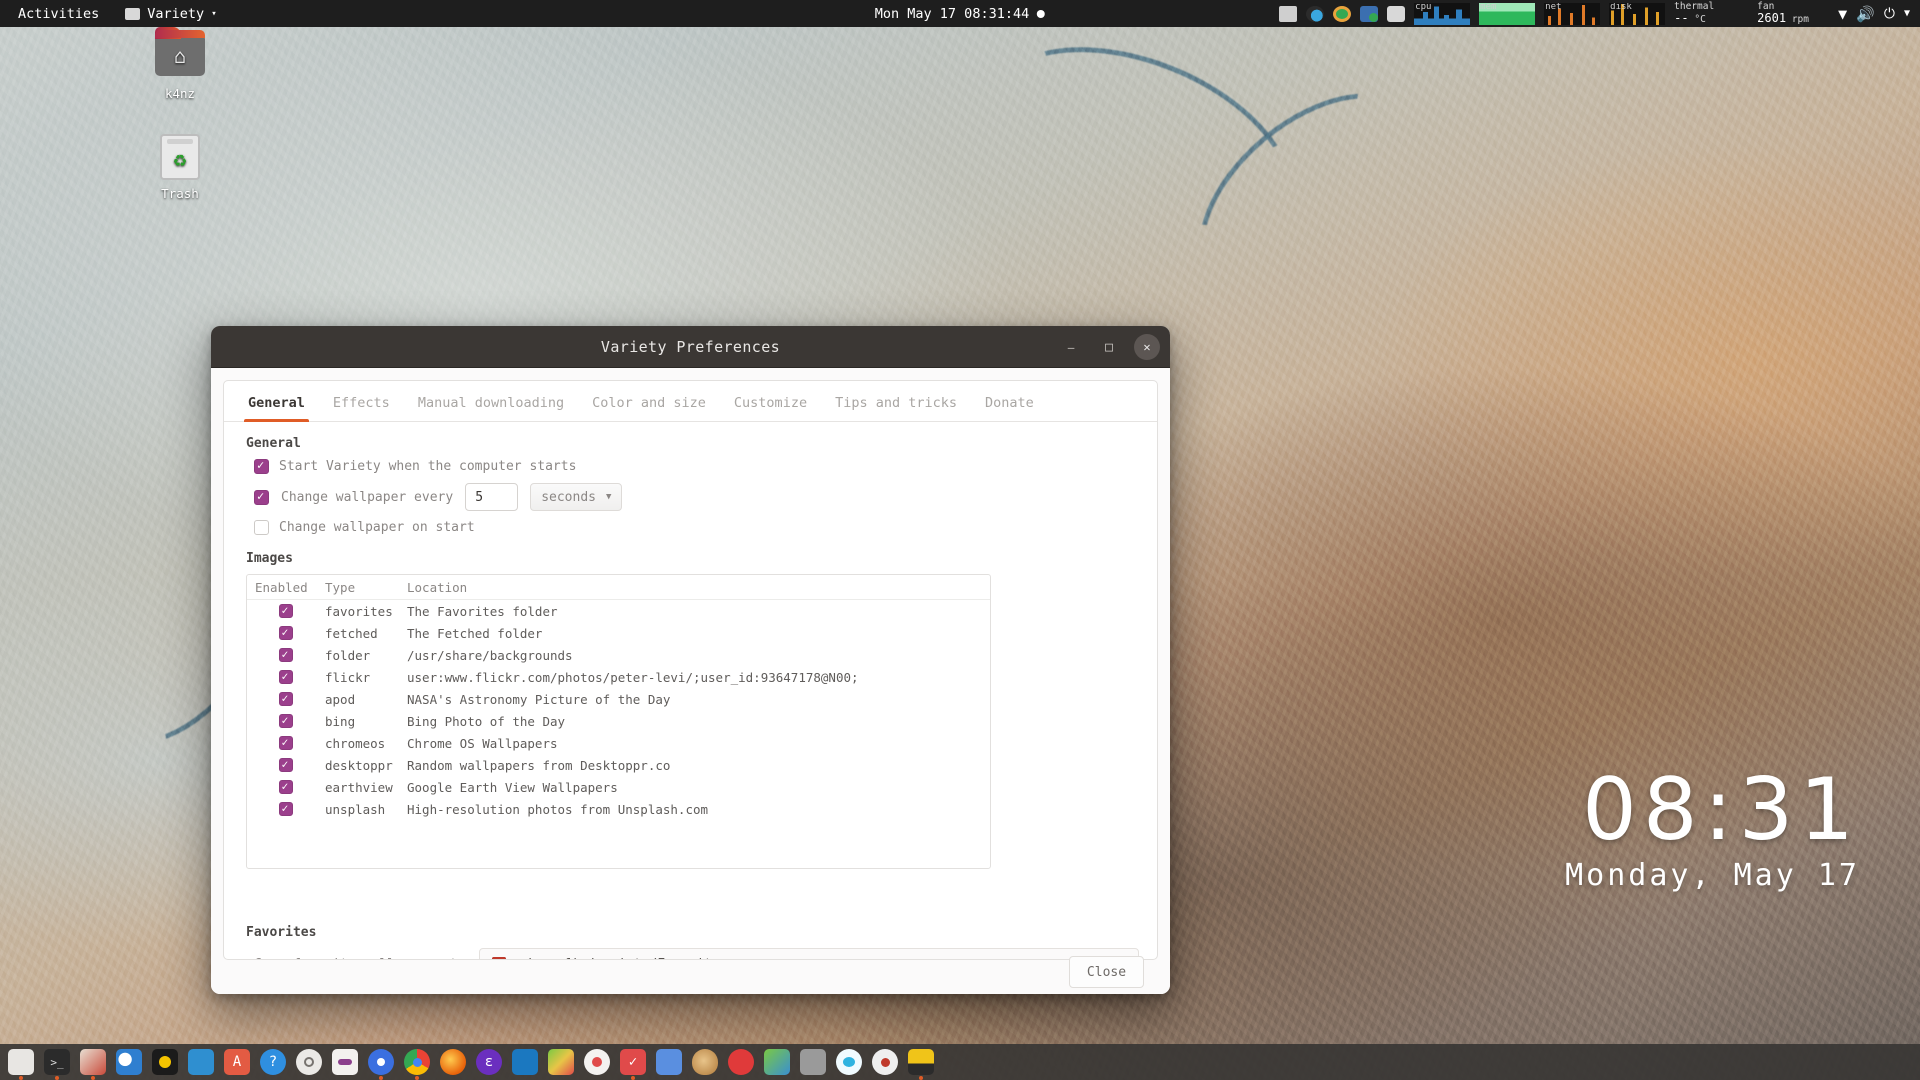 This screenshot has height=1080, width=1920. What do you see at coordinates (618, 743) in the screenshot?
I see `table-row: chromeos Chrome OS Wallpapers` at bounding box center [618, 743].